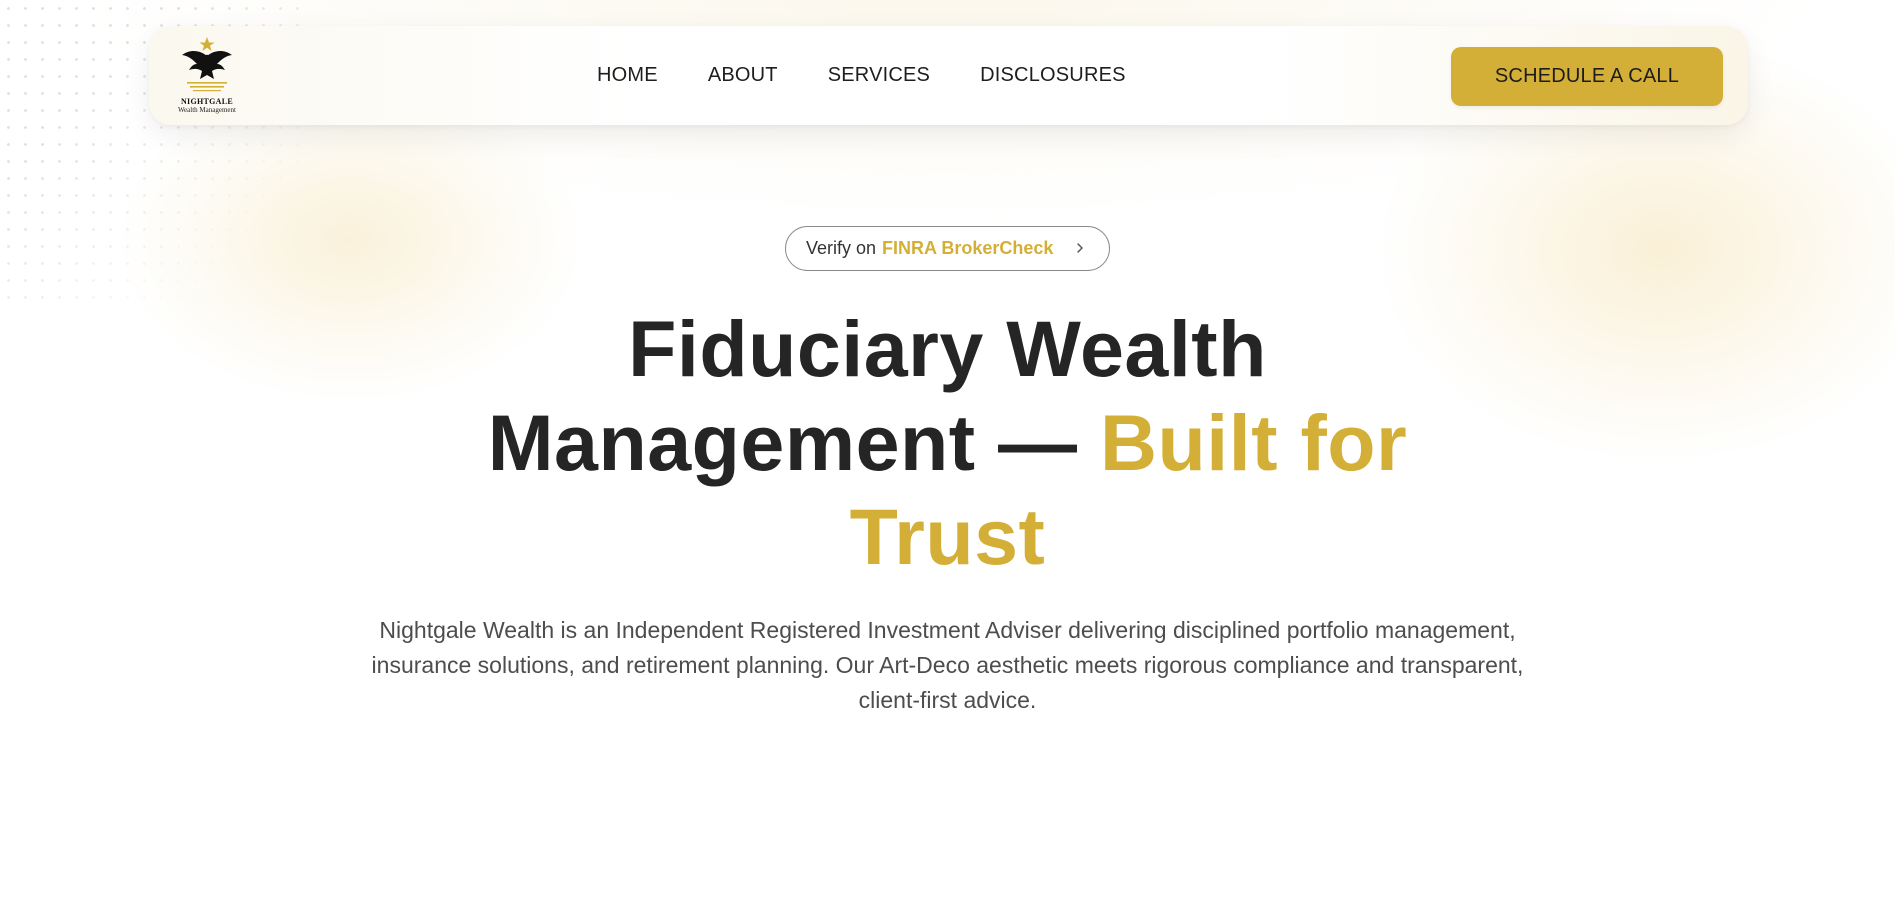 This screenshot has width=1895, height=903. I want to click on main-nav: HOME ABOUT SERVICES DISCLOSURES, so click(861, 75).